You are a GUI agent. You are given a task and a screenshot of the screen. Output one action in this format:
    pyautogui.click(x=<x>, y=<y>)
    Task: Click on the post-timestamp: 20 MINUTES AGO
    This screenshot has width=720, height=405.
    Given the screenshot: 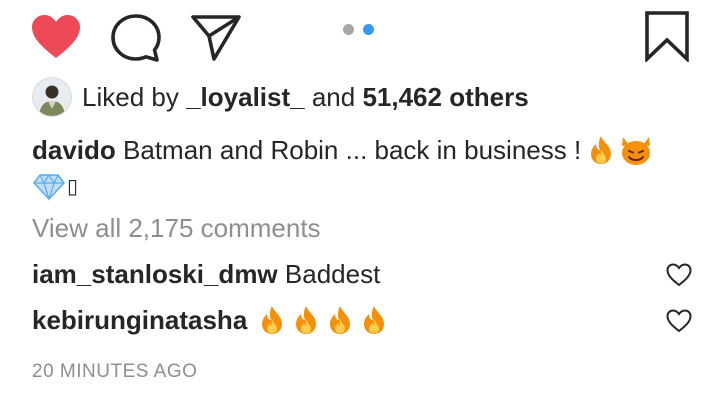 What is the action you would take?
    pyautogui.click(x=115, y=371)
    